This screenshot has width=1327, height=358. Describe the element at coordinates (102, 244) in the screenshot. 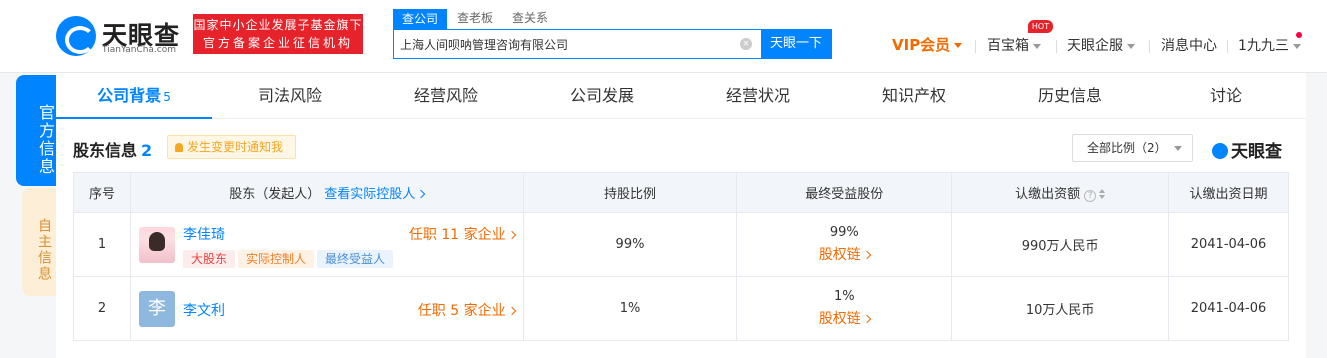

I see `row-index: 1` at that location.